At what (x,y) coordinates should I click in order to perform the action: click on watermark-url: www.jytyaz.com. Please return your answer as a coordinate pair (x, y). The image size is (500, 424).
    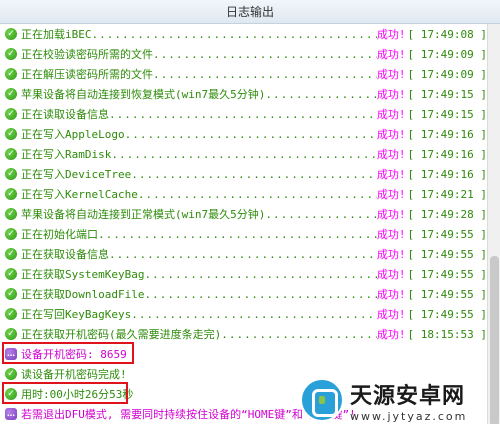
    Looking at the image, I should click on (409, 416).